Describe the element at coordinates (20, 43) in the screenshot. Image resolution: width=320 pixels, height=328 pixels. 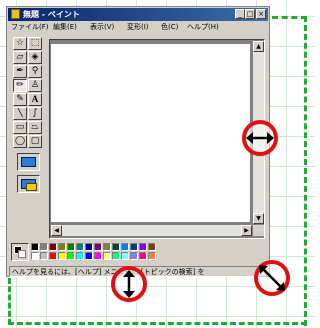
I see `free-select-tool-icon: ☆` at that location.